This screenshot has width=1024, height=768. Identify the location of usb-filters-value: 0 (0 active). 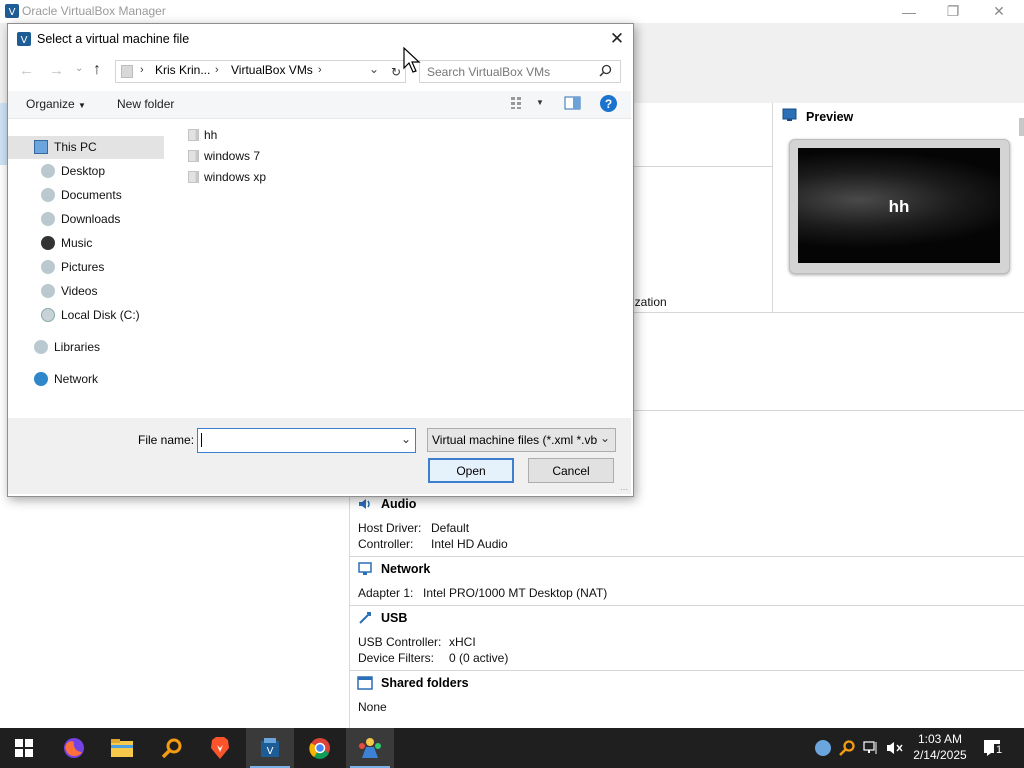
(479, 658).